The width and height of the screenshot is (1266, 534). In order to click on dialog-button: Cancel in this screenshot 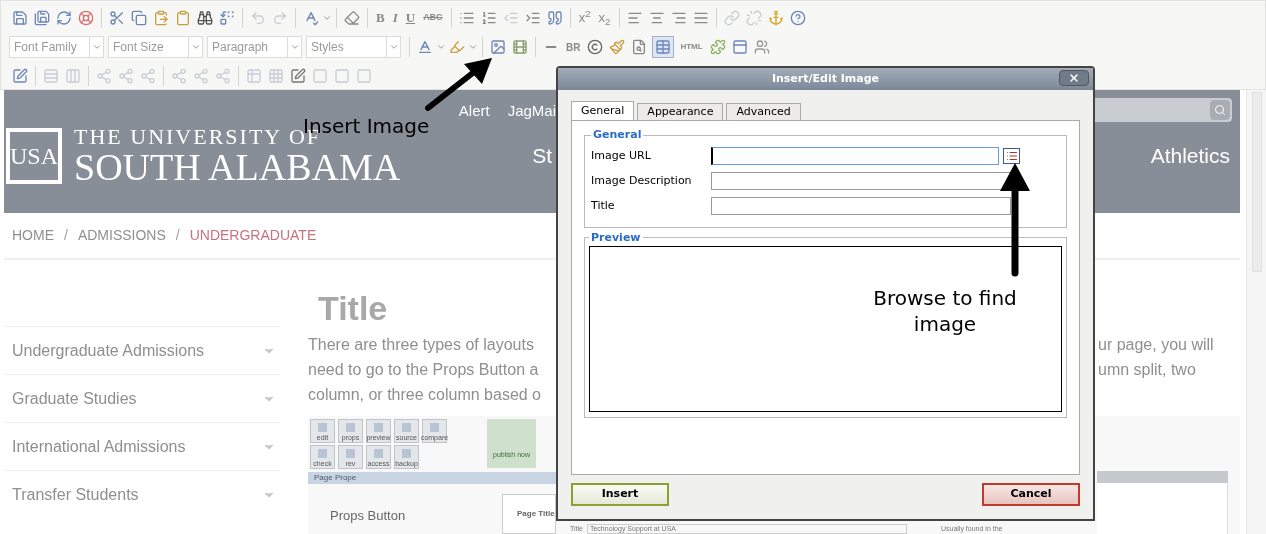, I will do `click(1031, 494)`.